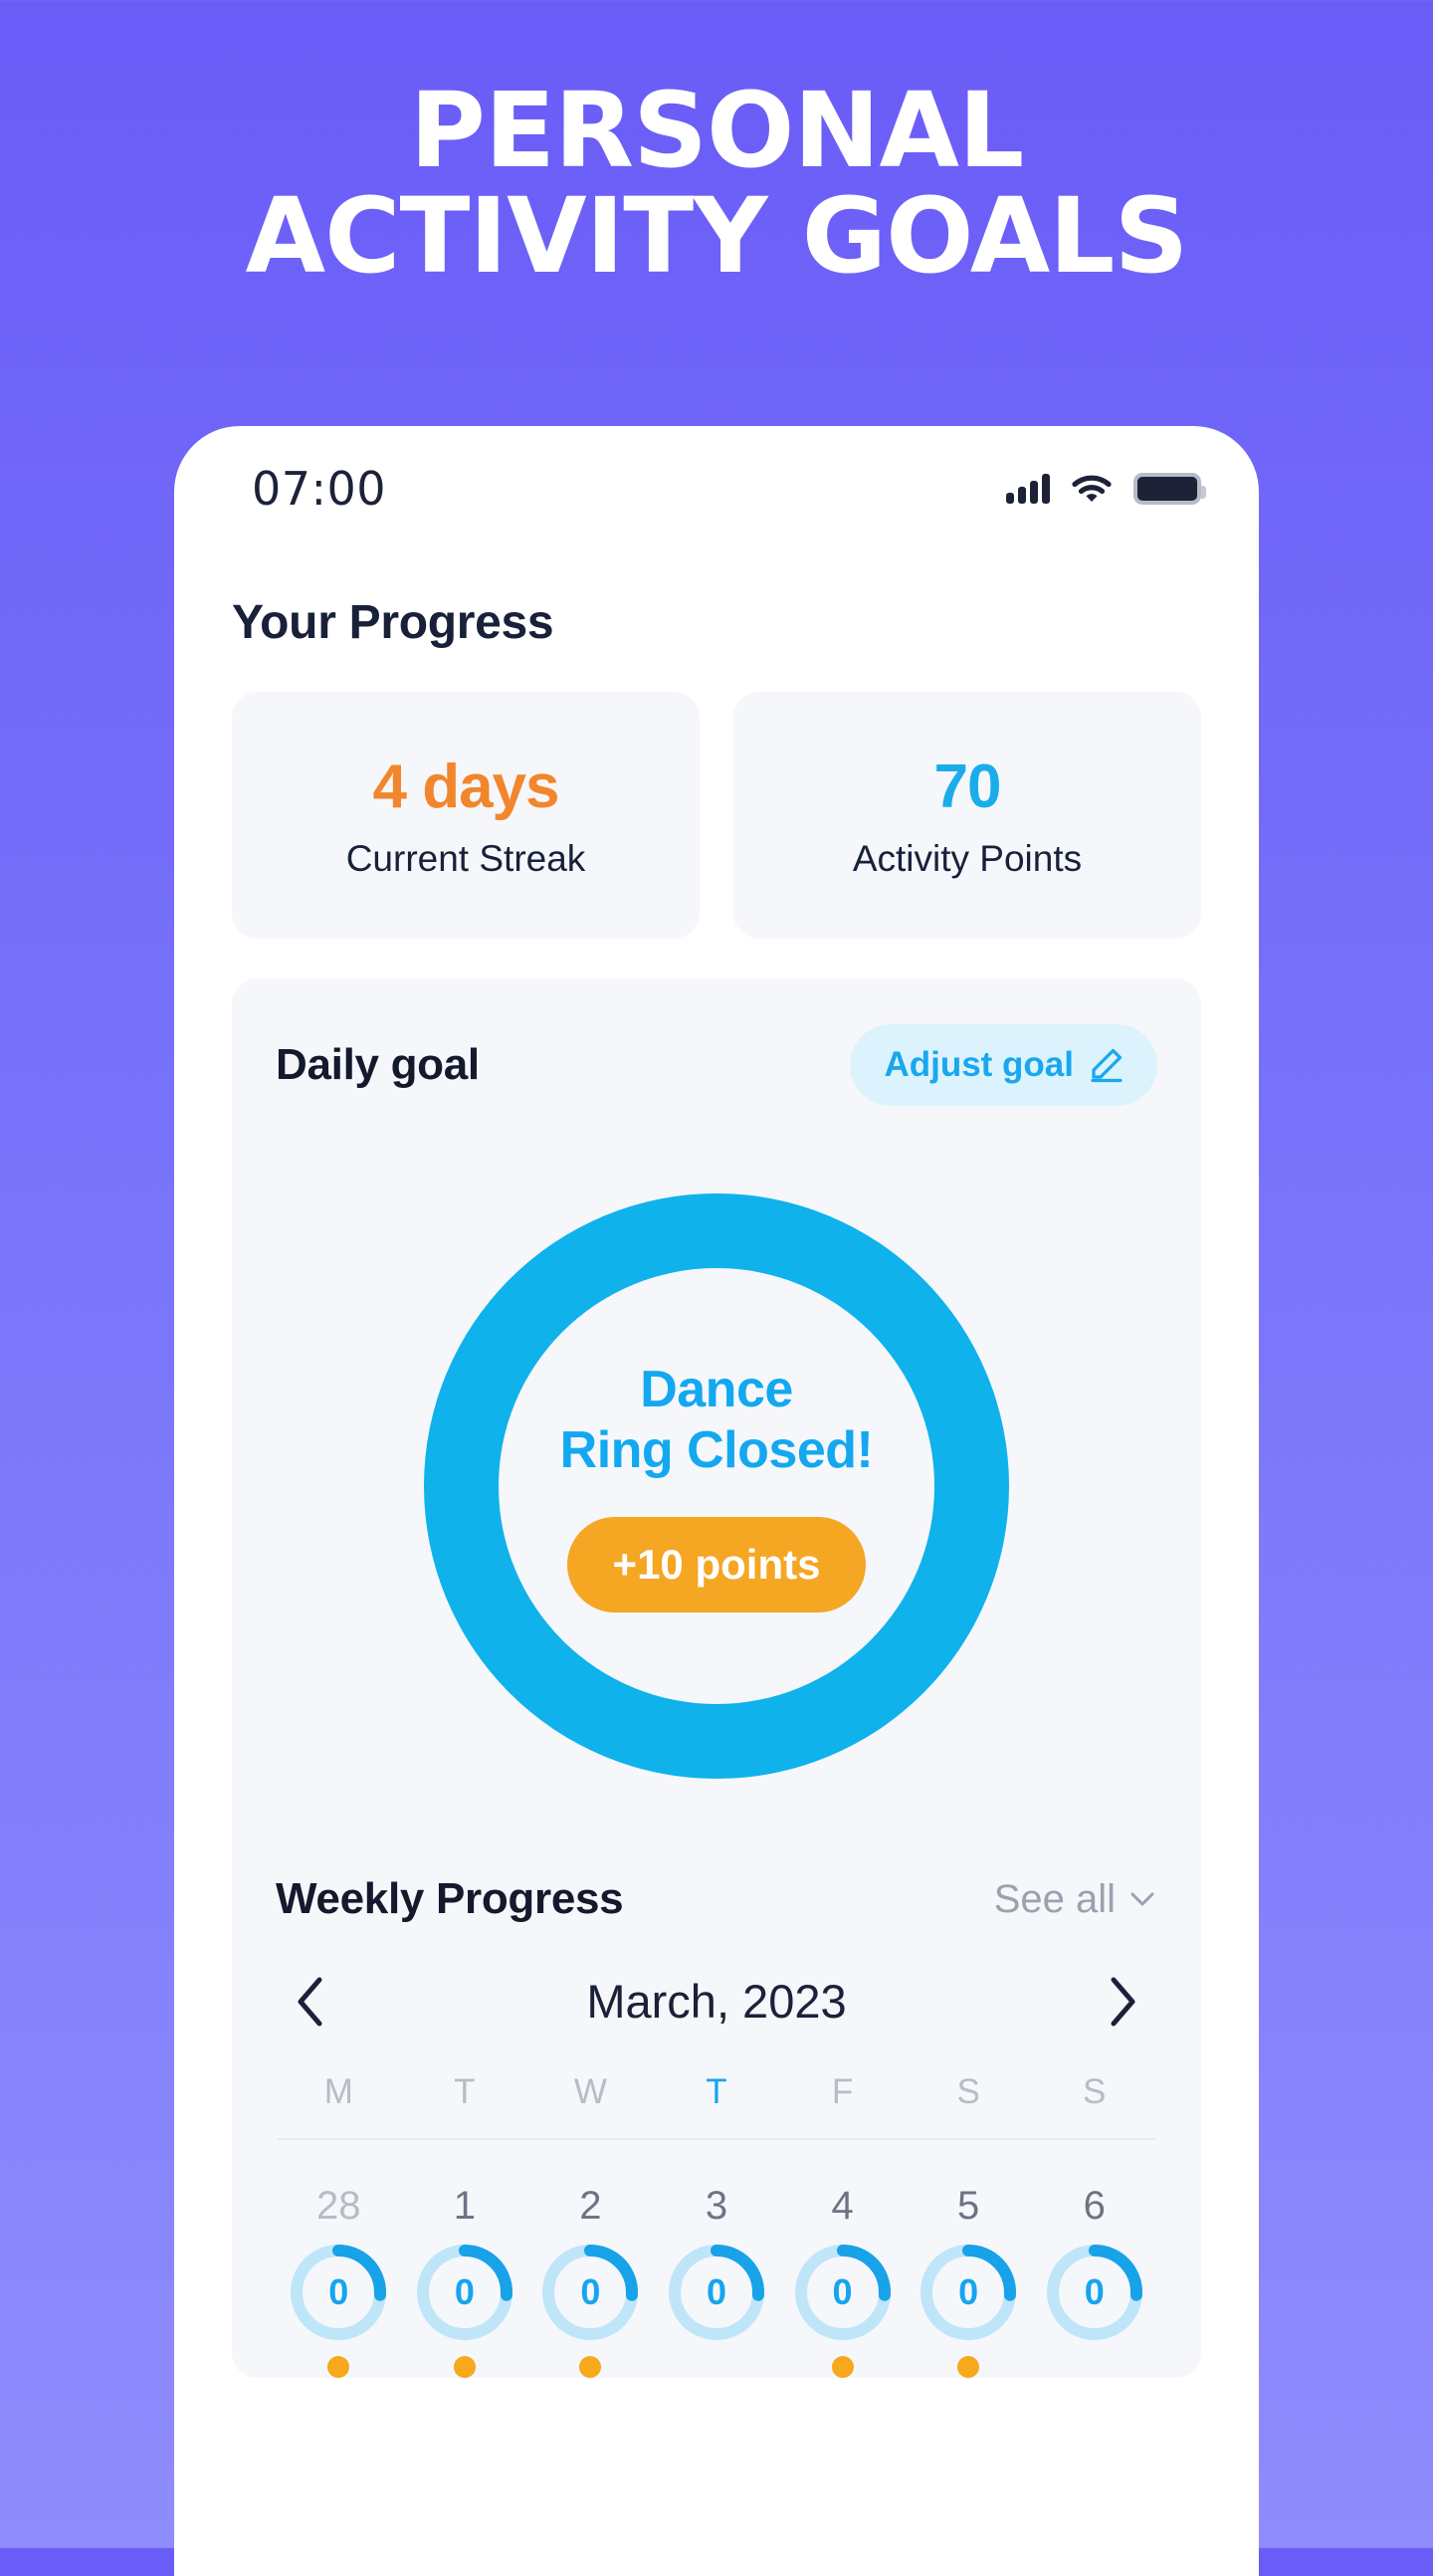 This screenshot has width=1433, height=2576. What do you see at coordinates (717, 236) in the screenshot?
I see `hero-line-2: ACTIVITY GOALS` at bounding box center [717, 236].